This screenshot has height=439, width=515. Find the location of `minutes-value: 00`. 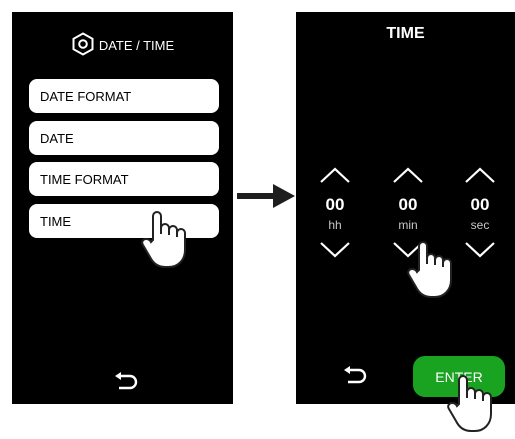

minutes-value: 00 is located at coordinates (408, 204).